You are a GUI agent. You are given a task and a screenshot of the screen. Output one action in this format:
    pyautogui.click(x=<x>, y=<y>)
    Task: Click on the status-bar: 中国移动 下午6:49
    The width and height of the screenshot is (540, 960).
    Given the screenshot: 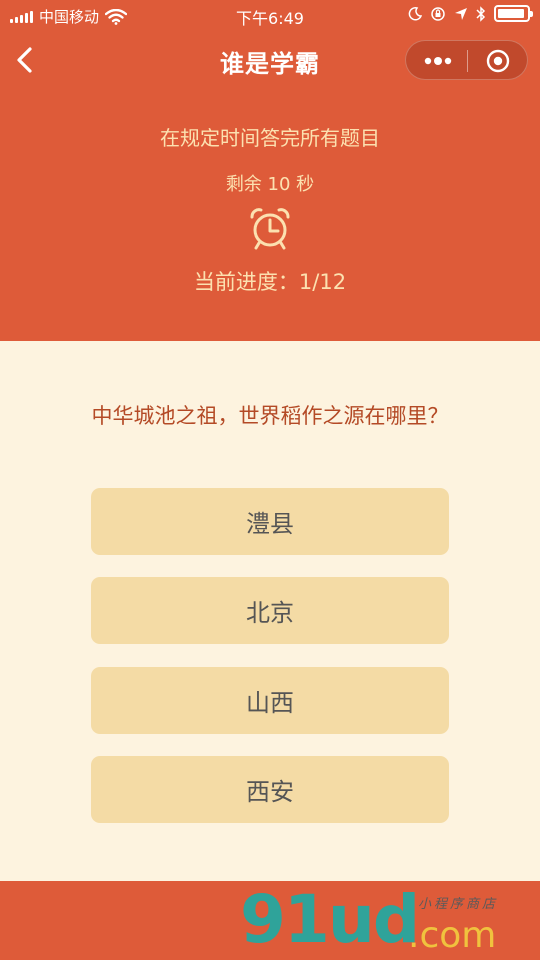 What is the action you would take?
    pyautogui.click(x=270, y=15)
    